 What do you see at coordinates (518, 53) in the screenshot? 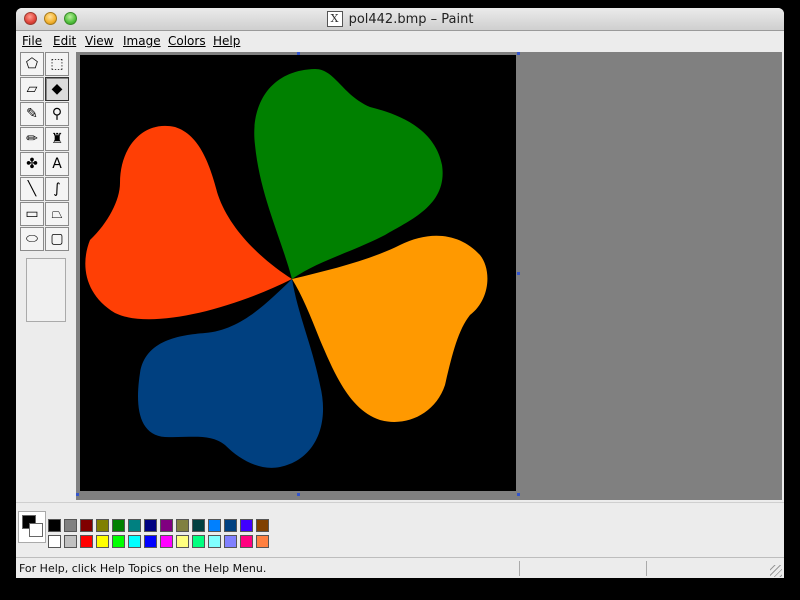
I see `resize-handle-top-right` at bounding box center [518, 53].